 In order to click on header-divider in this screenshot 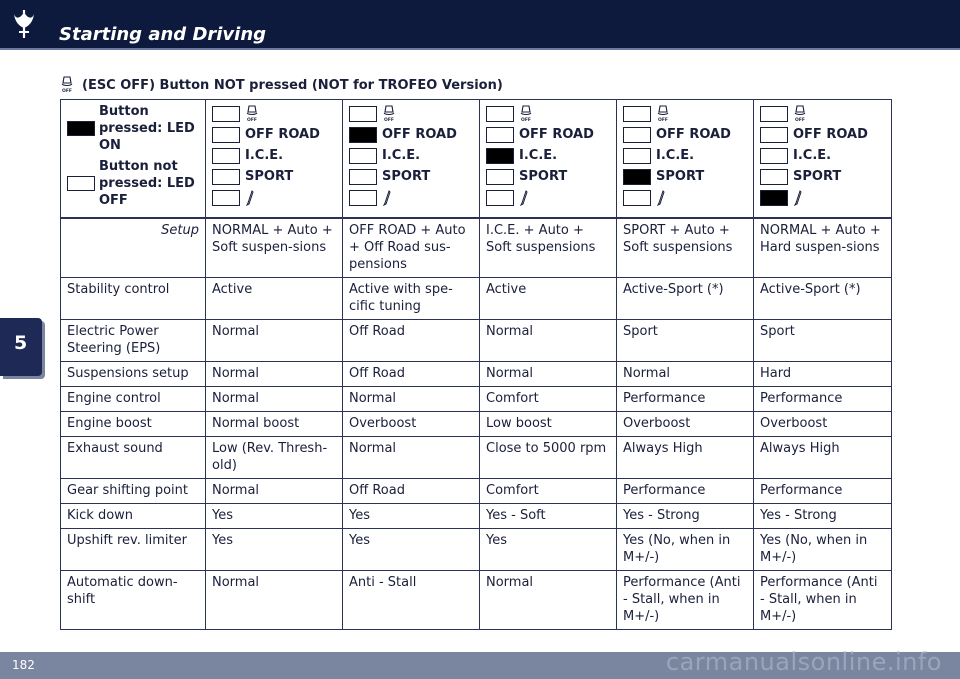, I will do `click(480, 49)`.